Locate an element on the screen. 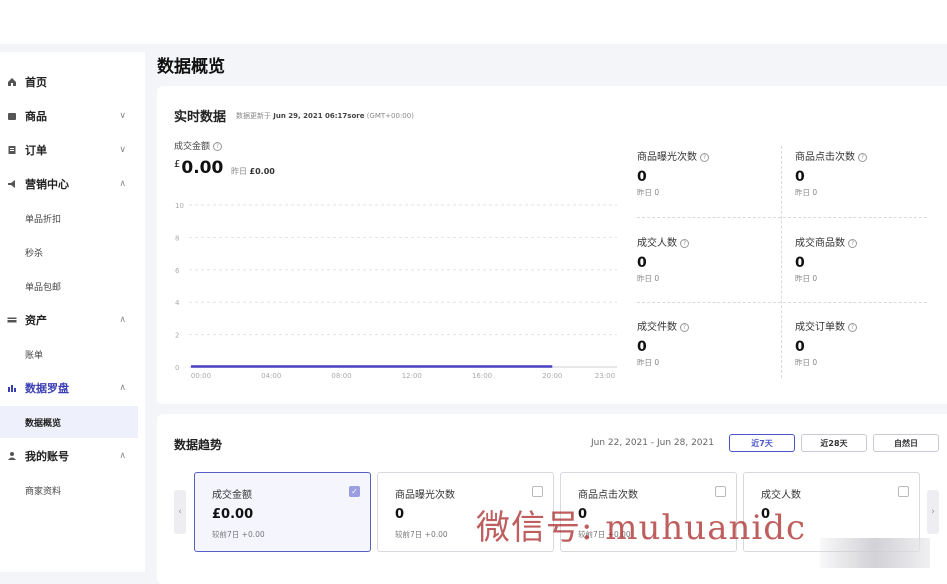 This screenshot has height=584, width=947. stat-label-text: 成交件数 is located at coordinates (657, 327).